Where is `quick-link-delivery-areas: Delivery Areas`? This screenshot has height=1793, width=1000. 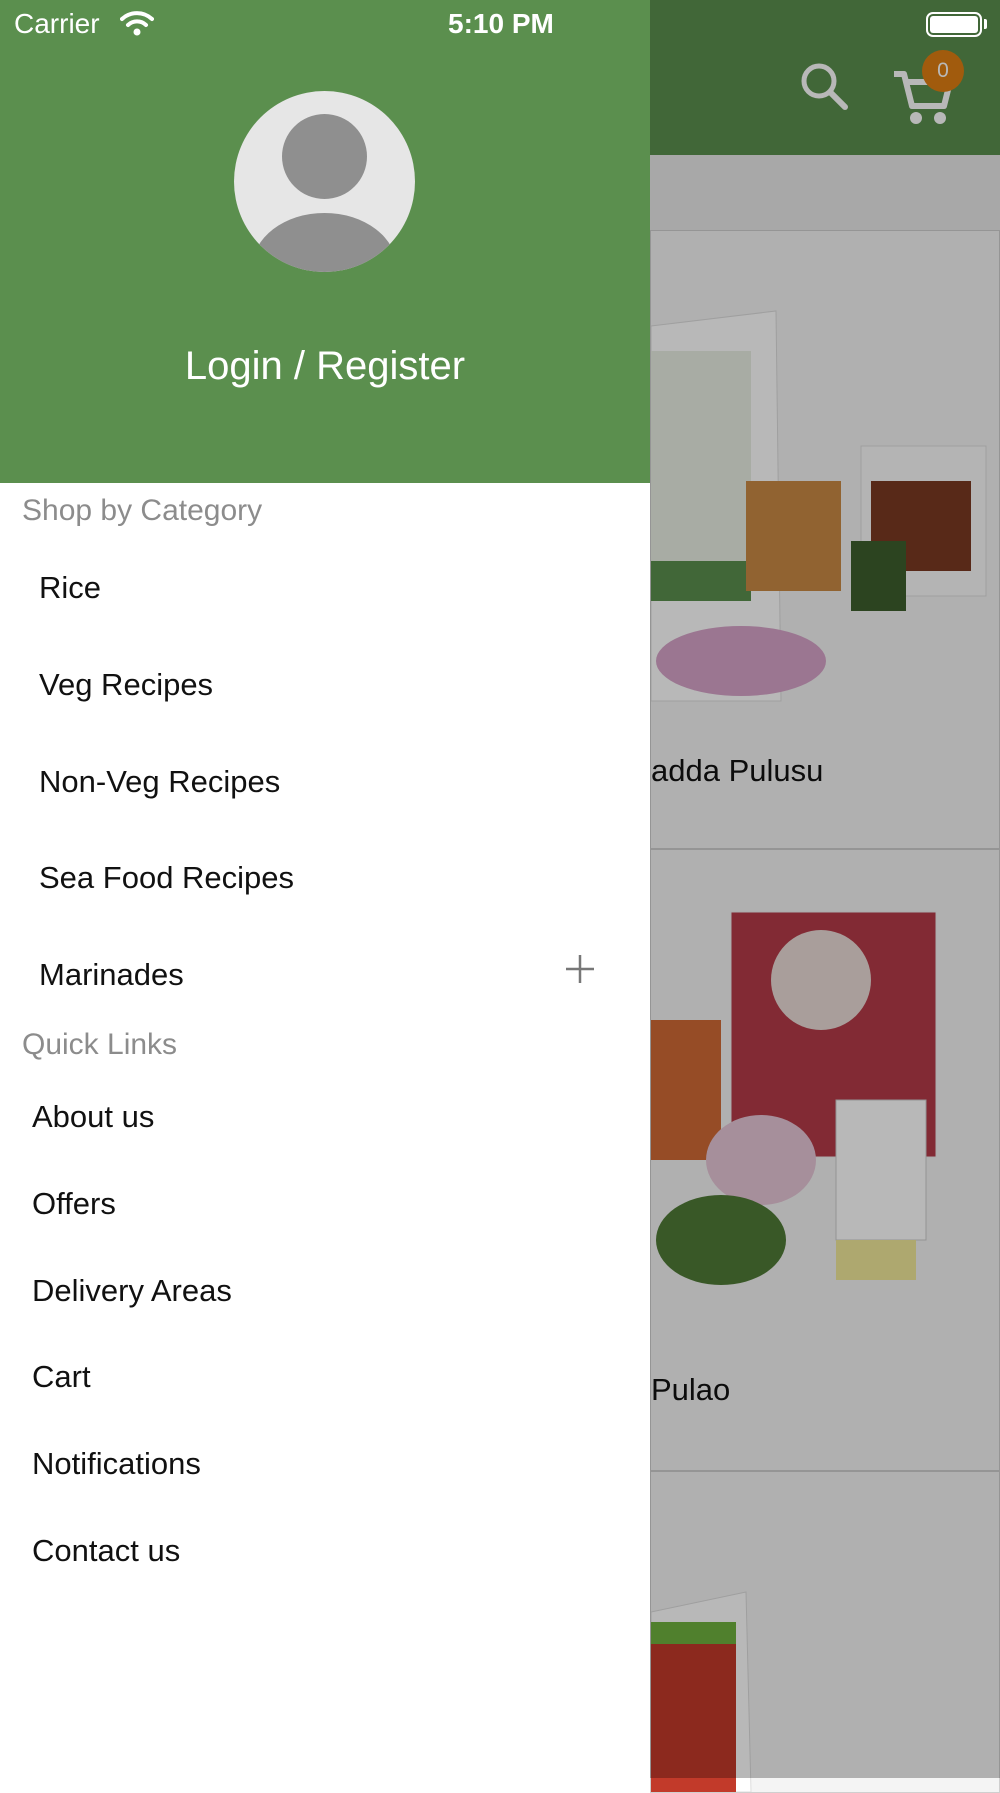 quick-link-delivery-areas: Delivery Areas is located at coordinates (132, 1291).